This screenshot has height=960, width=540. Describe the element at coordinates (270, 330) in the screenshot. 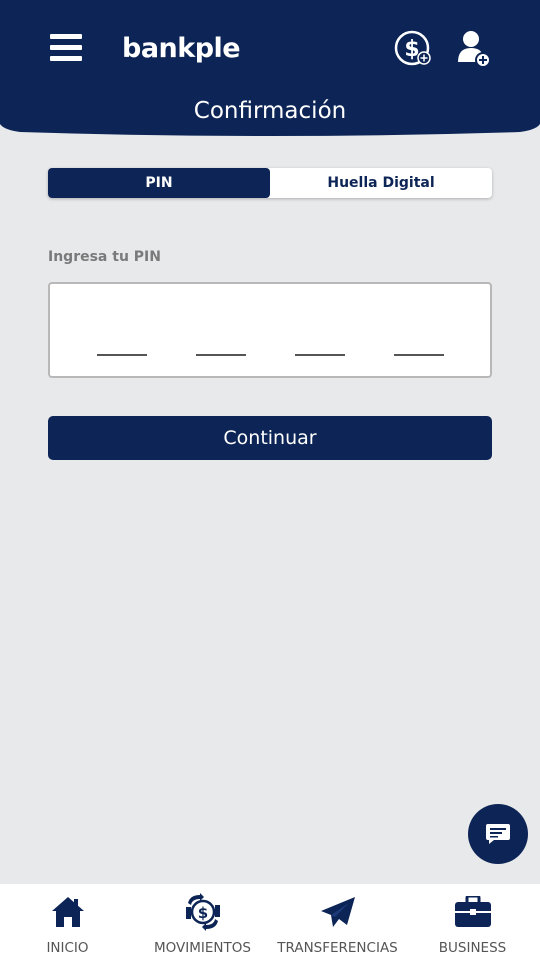

I see `pin-input-box` at that location.